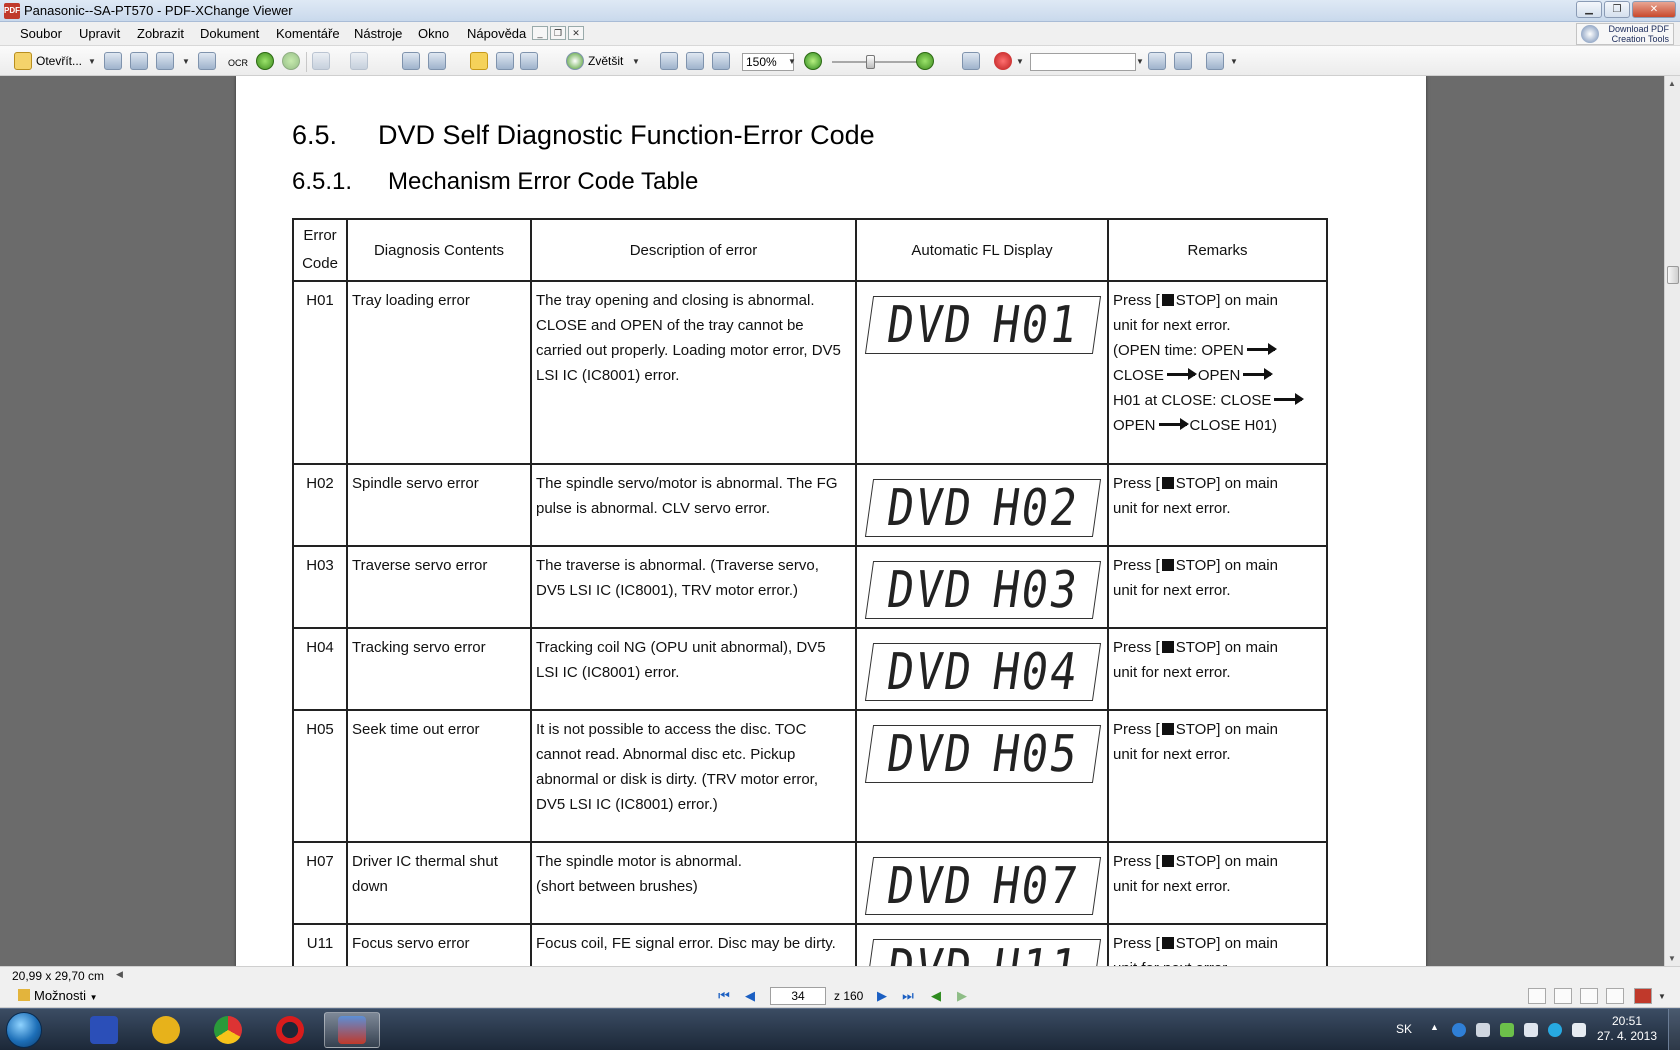 Image resolution: width=1680 pixels, height=1050 pixels. Describe the element at coordinates (1183, 61) in the screenshot. I see `search-next-icon` at that location.